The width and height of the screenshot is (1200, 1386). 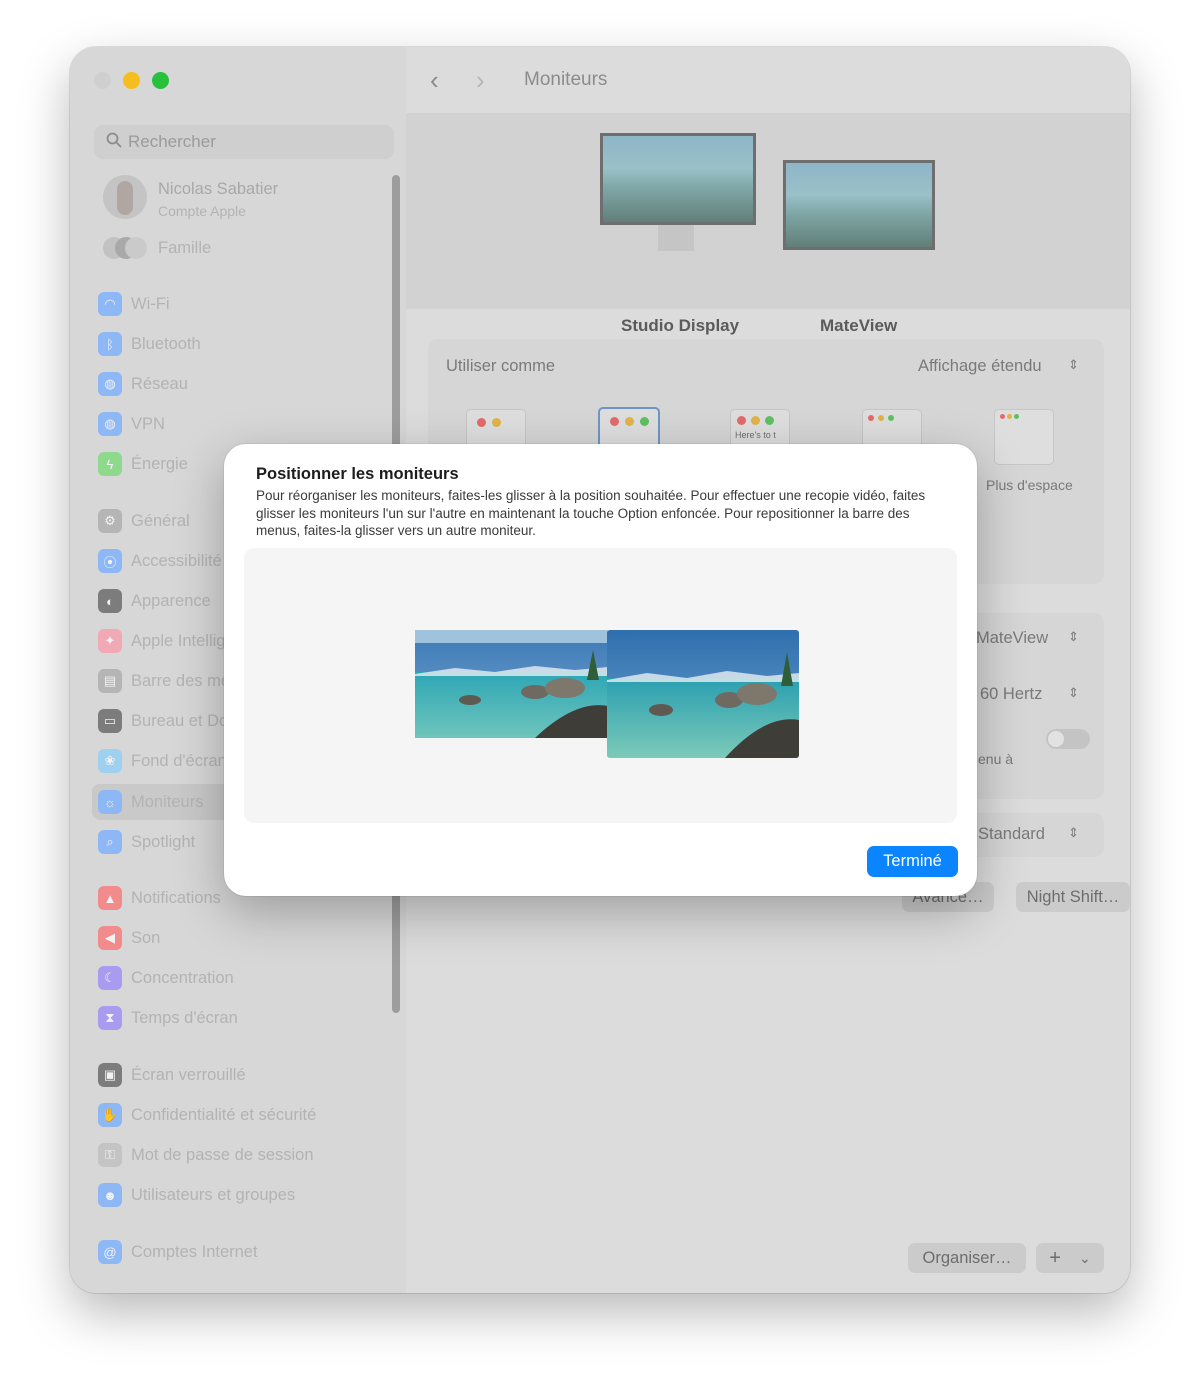 What do you see at coordinates (162, 761) in the screenshot?
I see `sidebar-item-wallpaper: ❀ Fond d'écran` at bounding box center [162, 761].